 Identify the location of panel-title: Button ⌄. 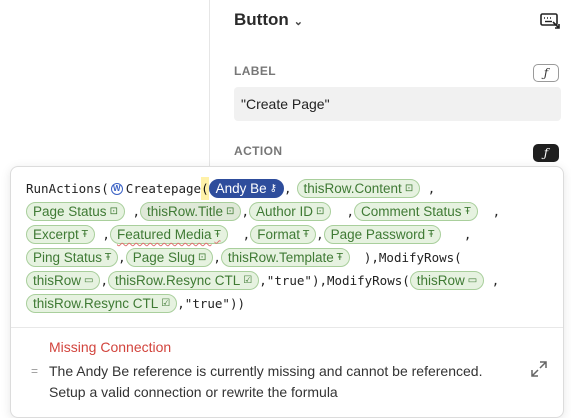
(268, 20).